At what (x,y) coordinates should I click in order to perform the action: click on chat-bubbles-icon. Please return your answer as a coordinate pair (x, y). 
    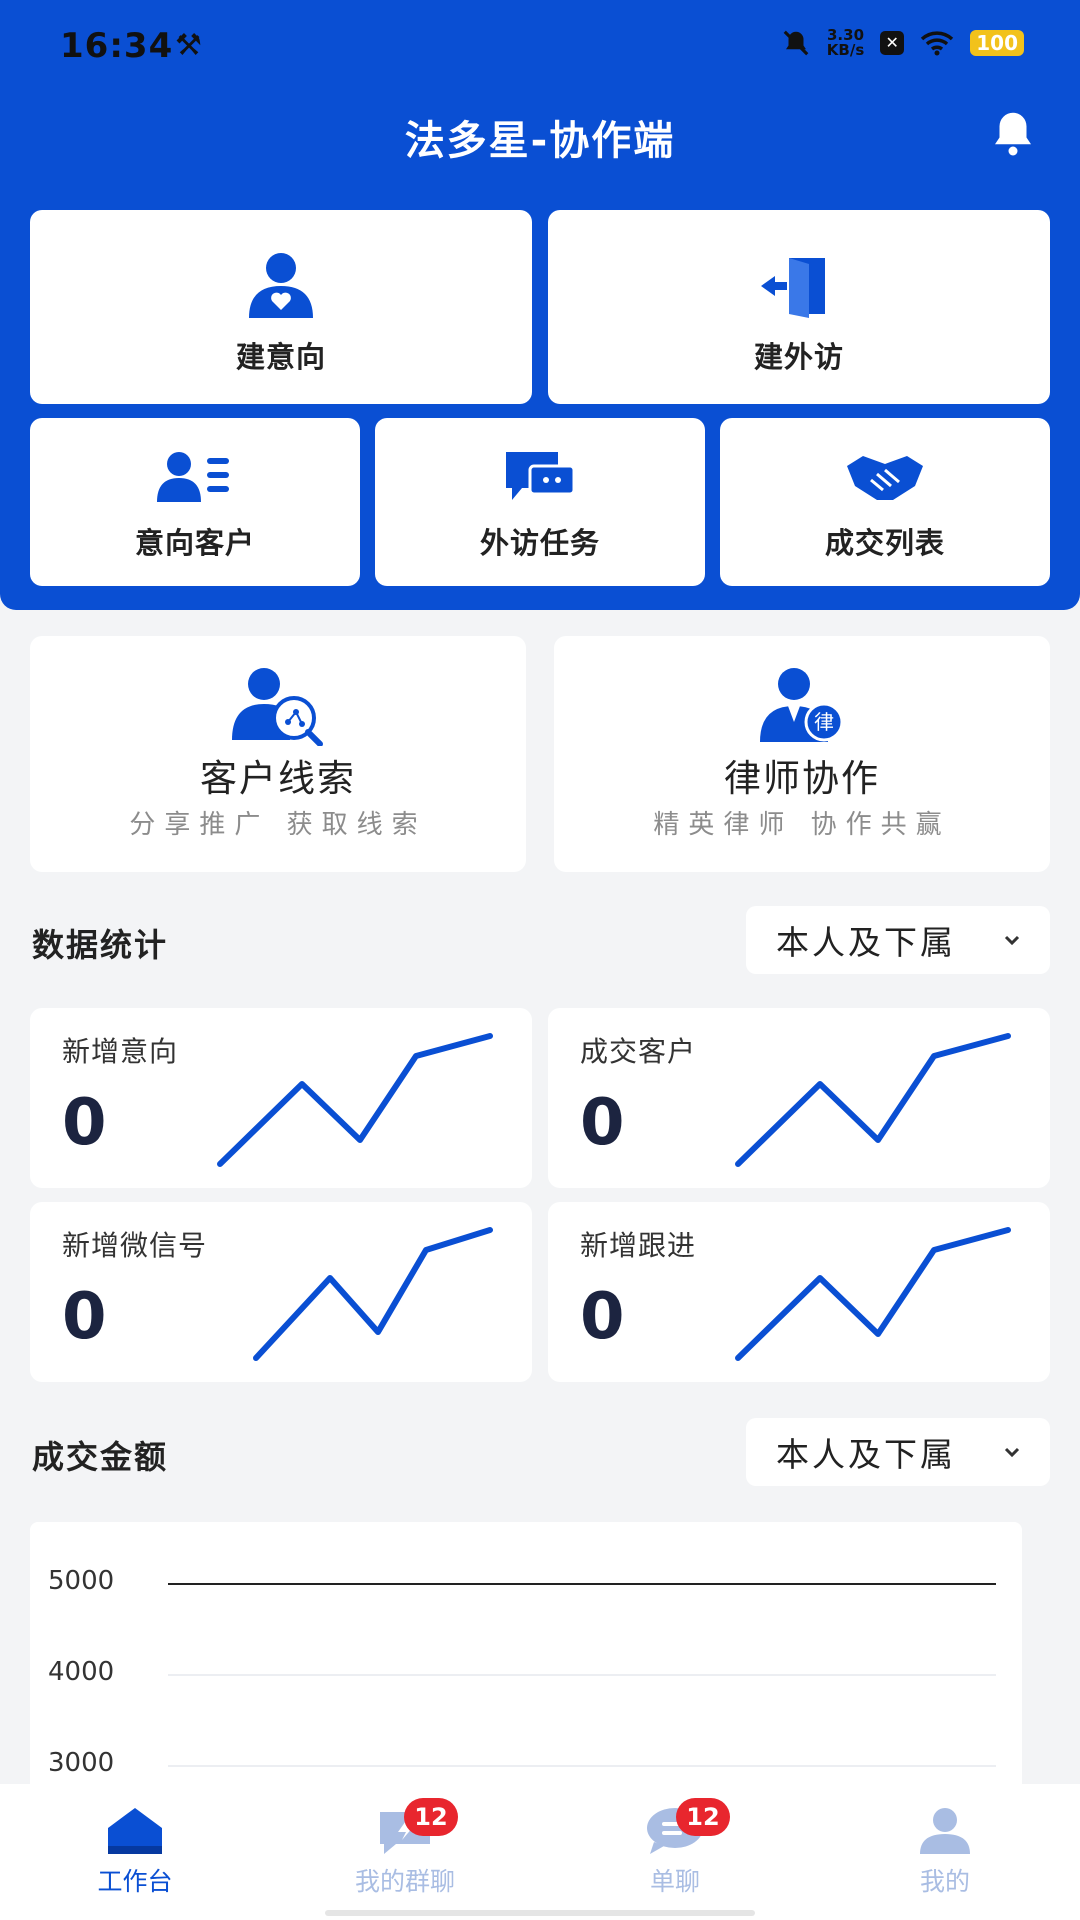
    Looking at the image, I should click on (541, 476).